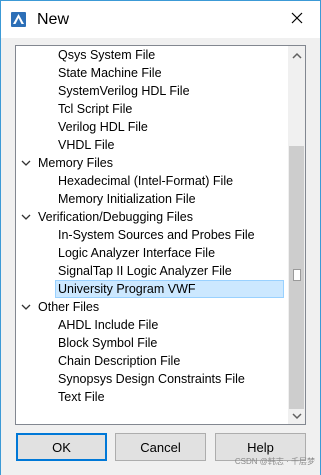 This screenshot has height=475, width=321. I want to click on tree-item: AHDL Include File, so click(108, 325).